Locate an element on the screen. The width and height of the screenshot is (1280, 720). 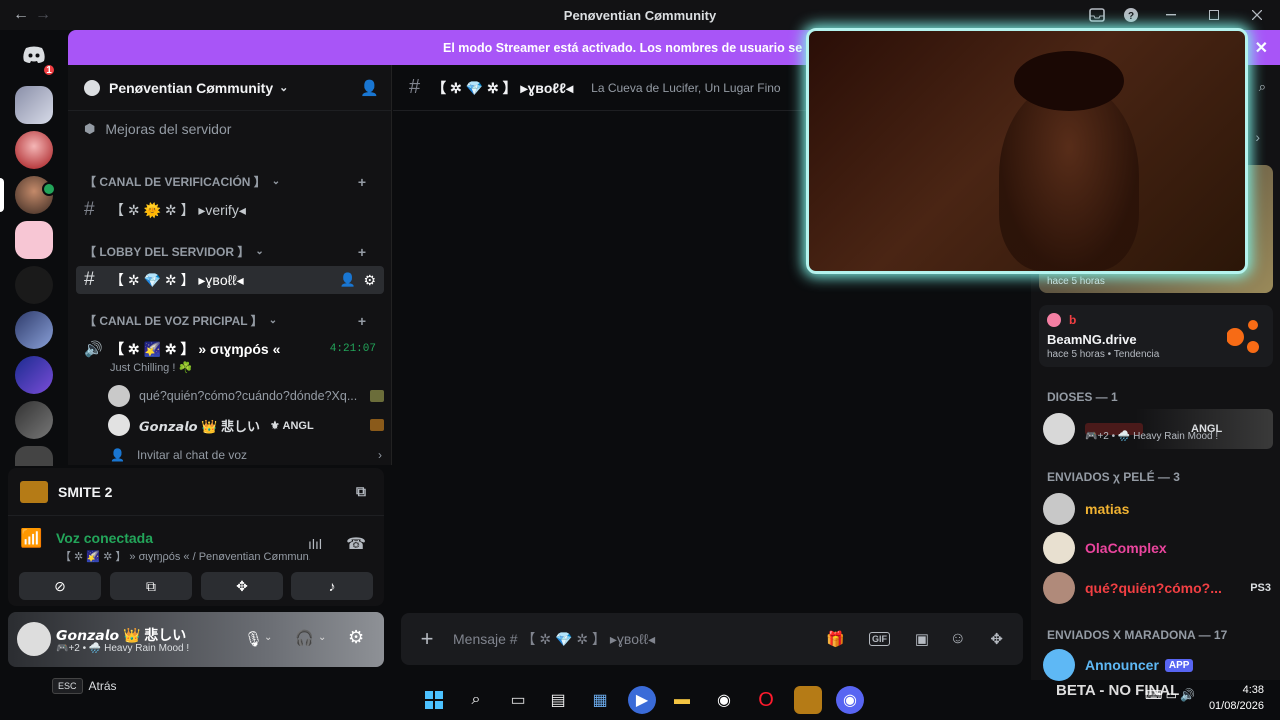
clock-date: 01/08/2026 is located at coordinates (1232, 706).